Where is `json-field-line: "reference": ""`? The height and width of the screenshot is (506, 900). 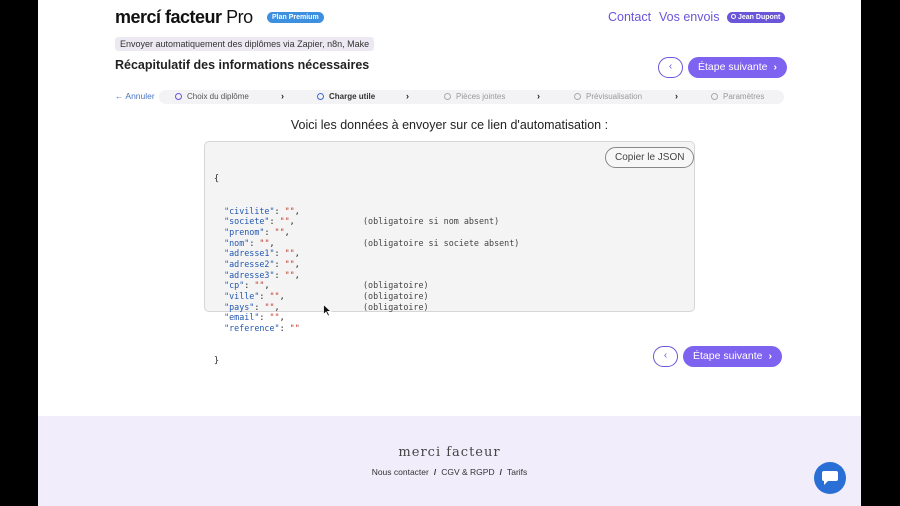 json-field-line: "reference": "" is located at coordinates (262, 328).